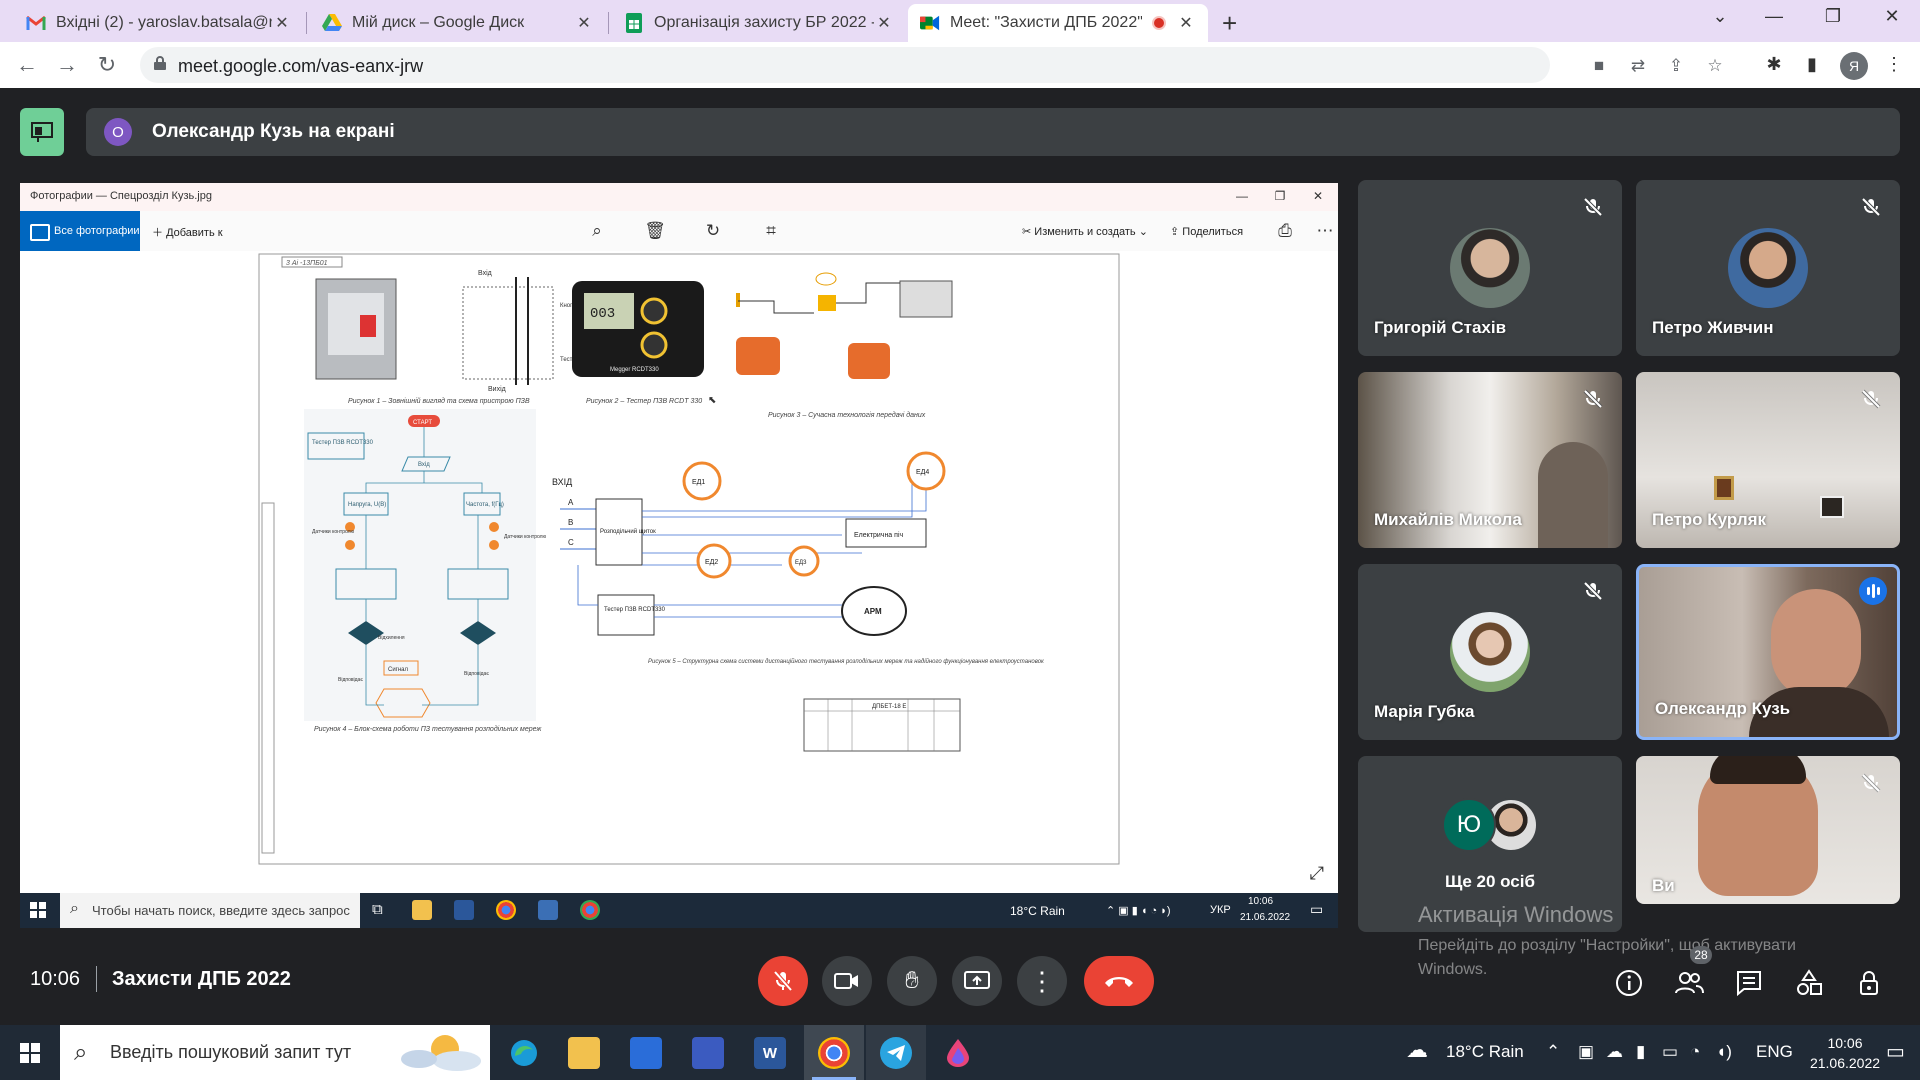 The image size is (1920, 1080). I want to click on more-icon: ⋯, so click(1325, 231).